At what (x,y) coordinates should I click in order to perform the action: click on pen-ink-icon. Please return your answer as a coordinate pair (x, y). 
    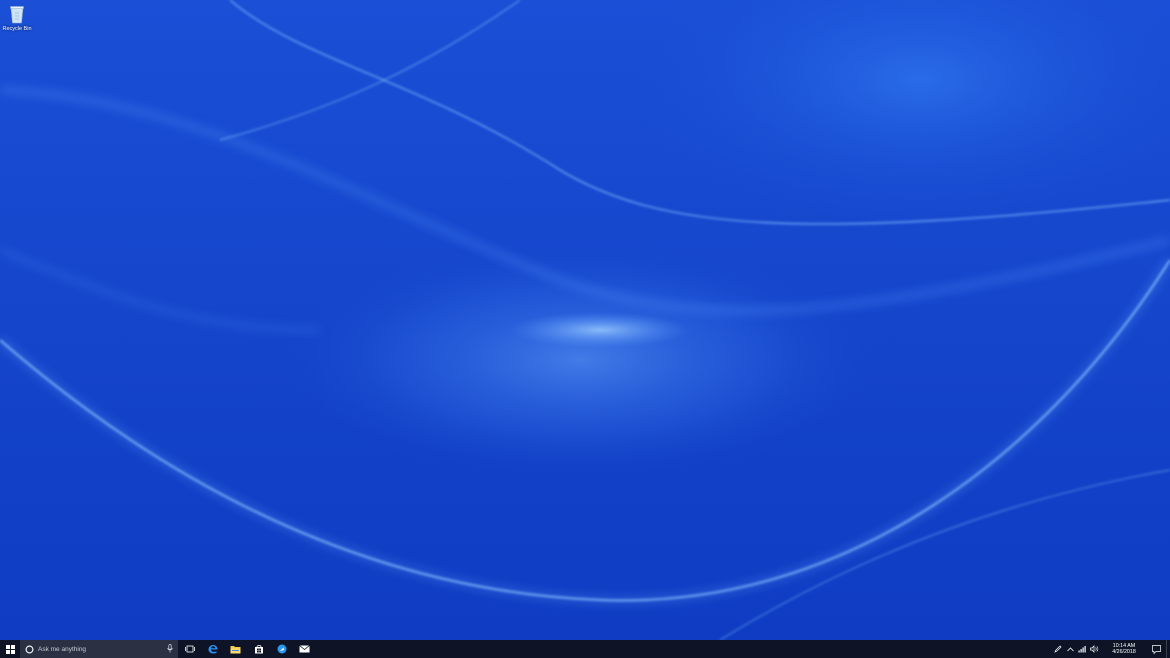
    Looking at the image, I should click on (1058, 649).